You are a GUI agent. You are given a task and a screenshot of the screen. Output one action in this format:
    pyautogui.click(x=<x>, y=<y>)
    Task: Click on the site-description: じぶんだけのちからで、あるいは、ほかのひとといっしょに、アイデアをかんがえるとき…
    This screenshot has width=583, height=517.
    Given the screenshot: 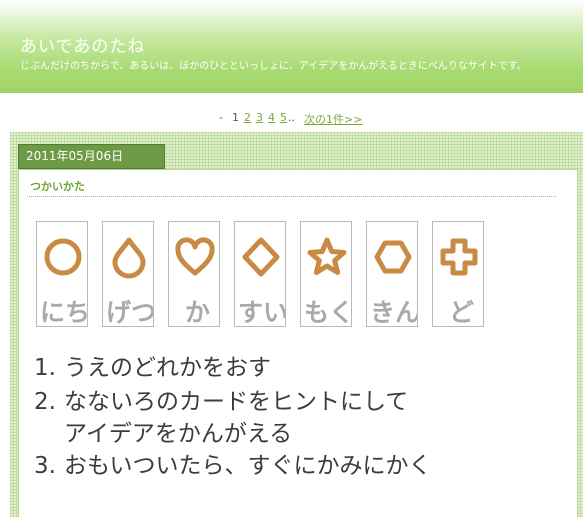 What is the action you would take?
    pyautogui.click(x=273, y=66)
    